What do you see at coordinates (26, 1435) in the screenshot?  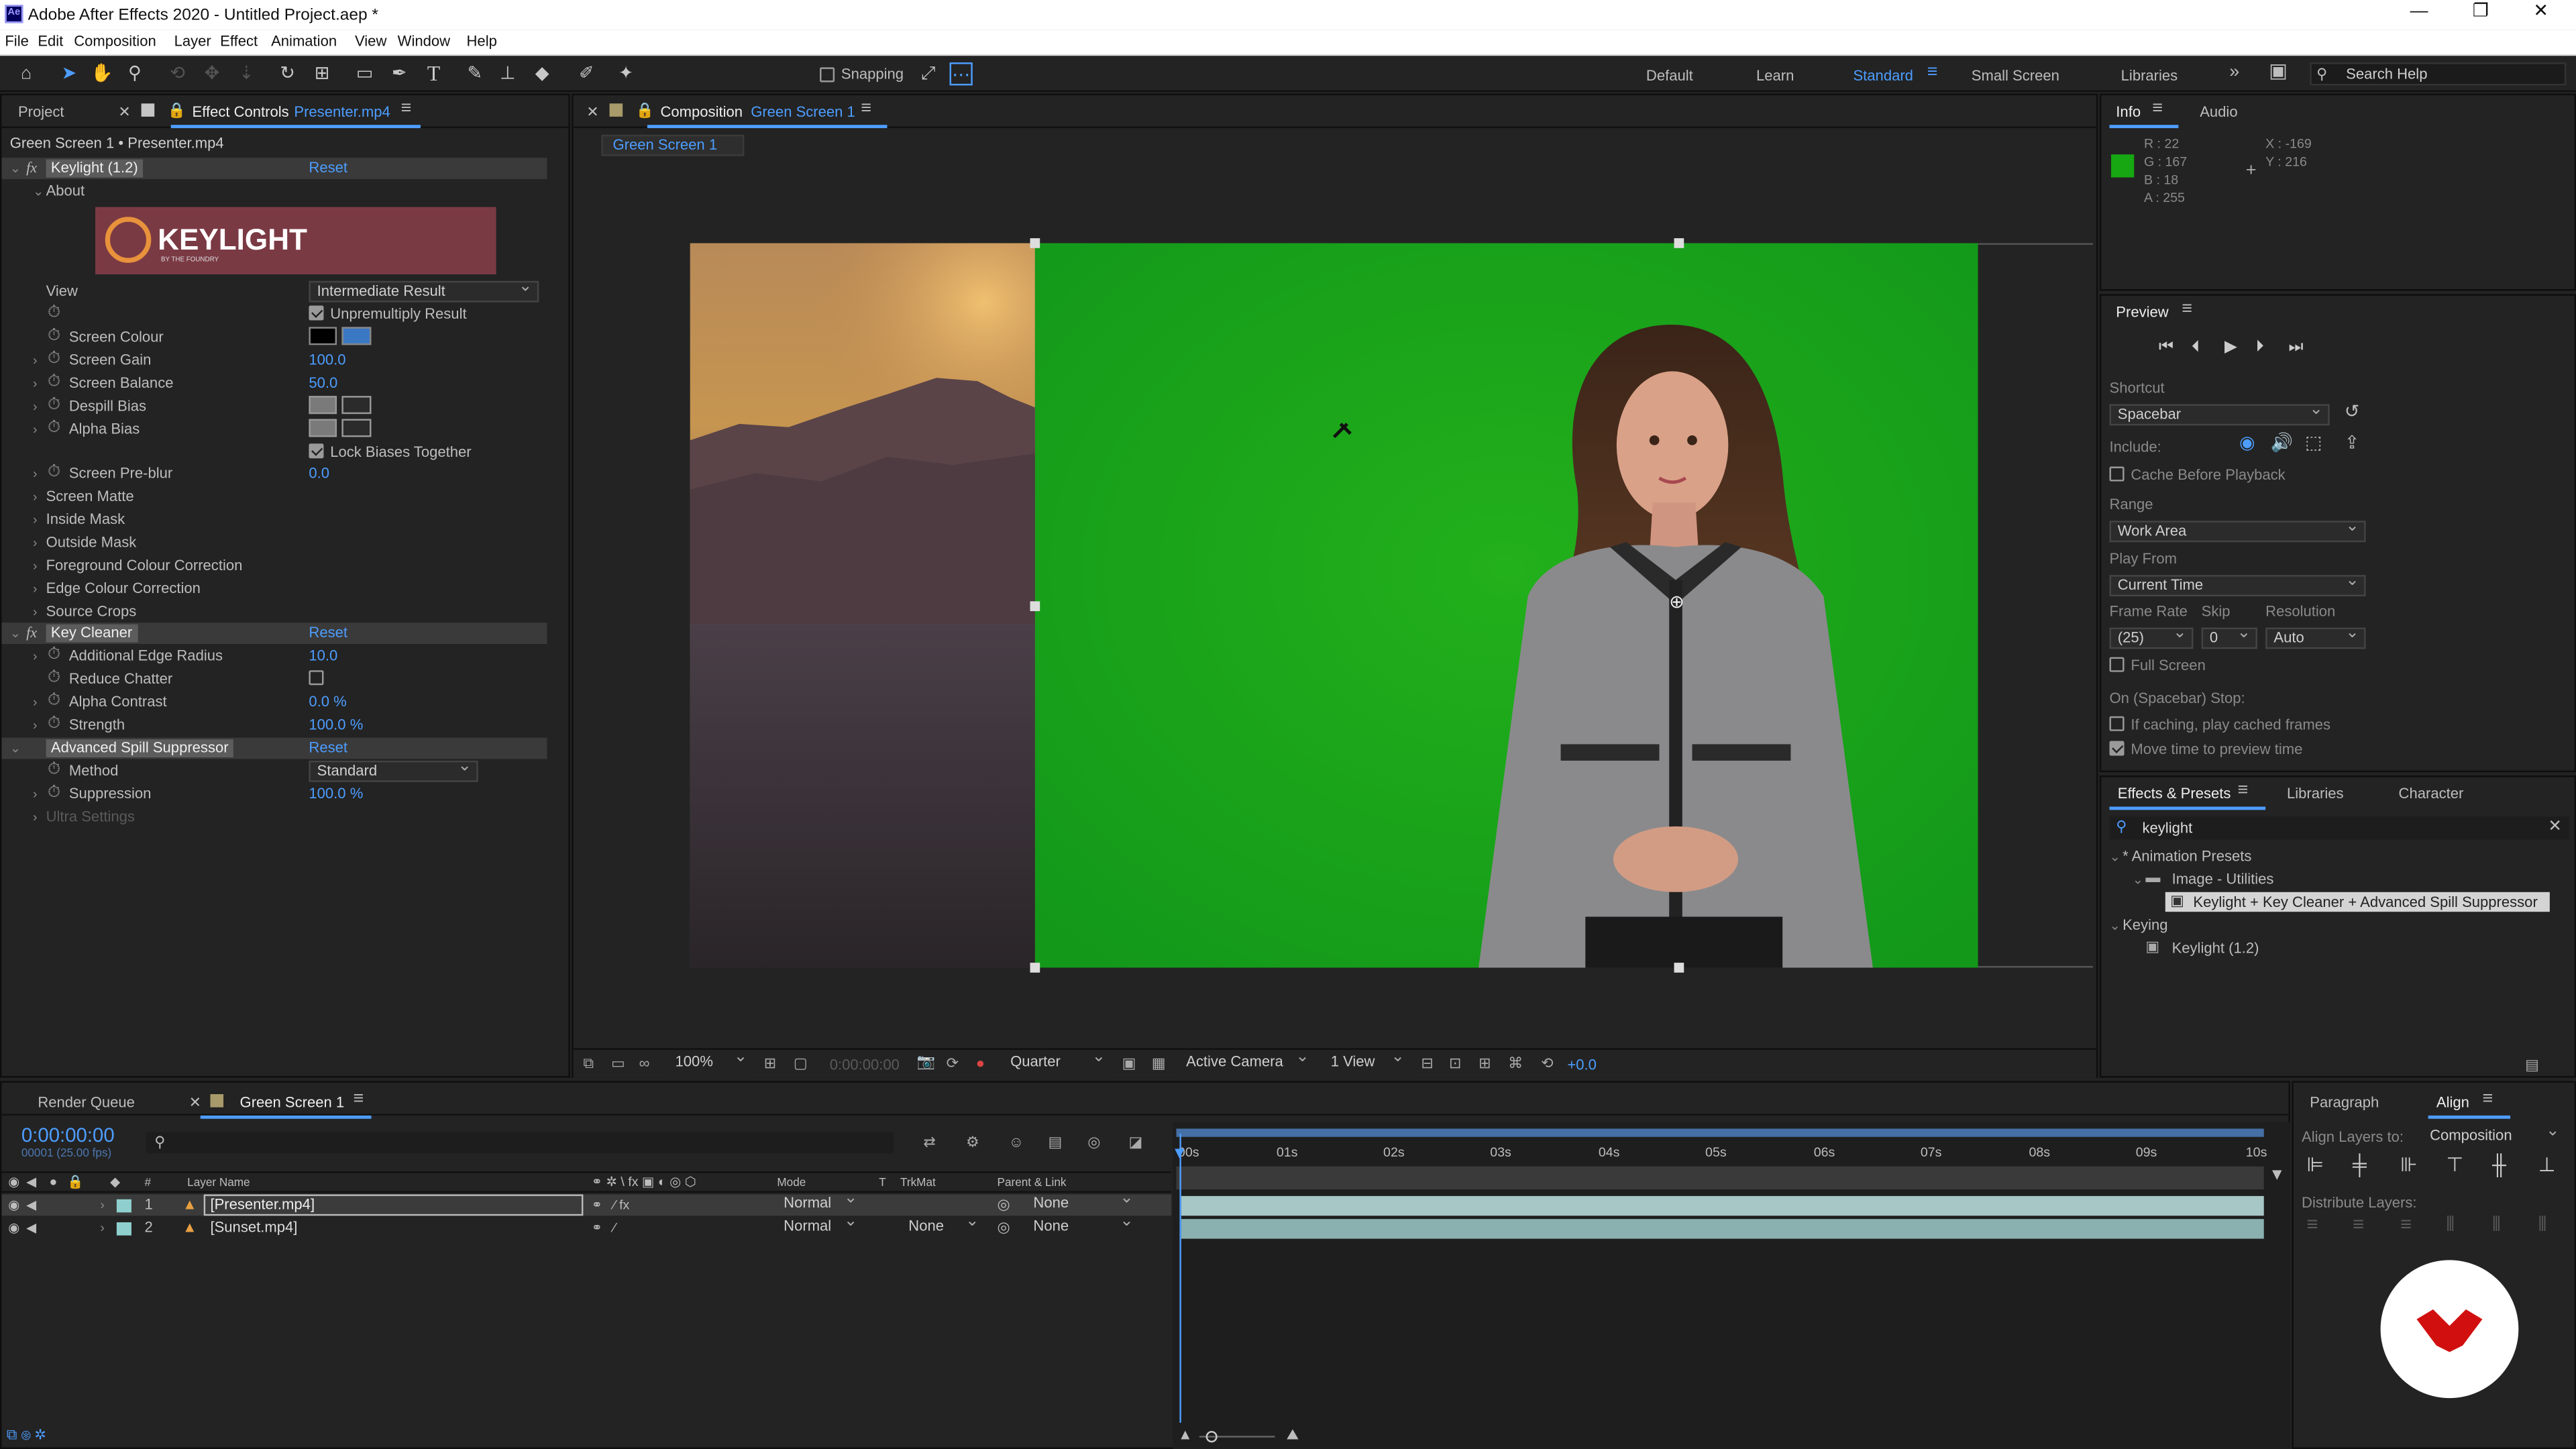 I see `layer-switches-toggle-icon: ⧉ ⊛ ✲` at bounding box center [26, 1435].